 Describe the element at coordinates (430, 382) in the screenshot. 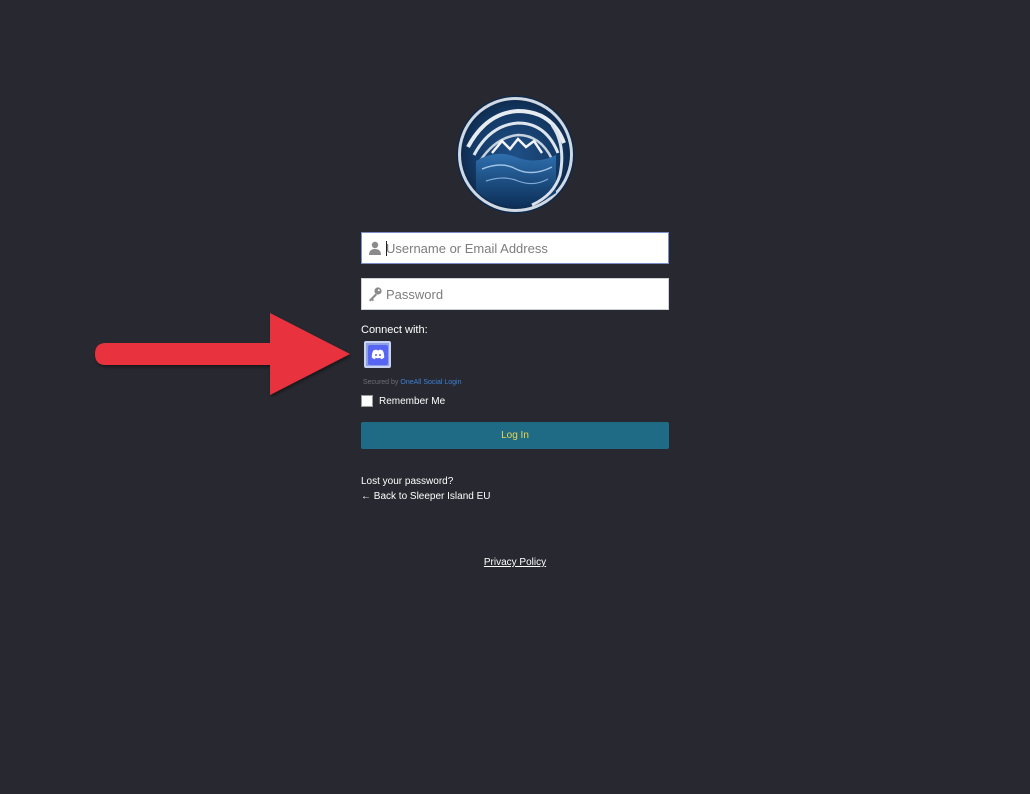

I see `oneall-link: OneAll Social Login` at that location.